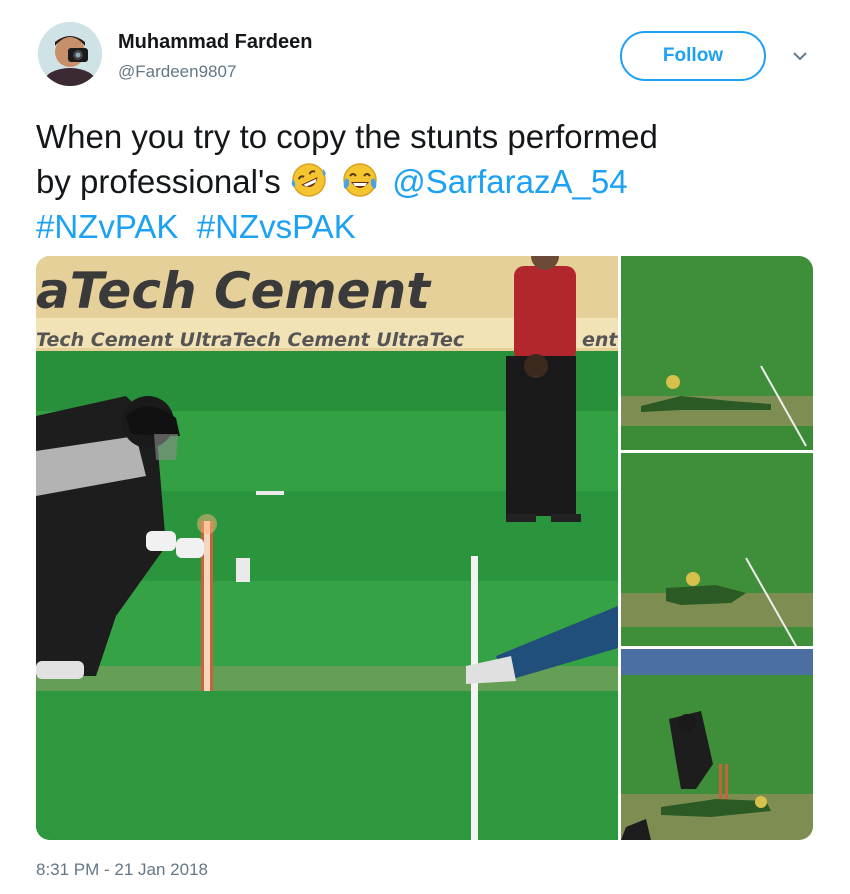  Describe the element at coordinates (600, 340) in the screenshot. I see `banner-right-text: ent` at that location.